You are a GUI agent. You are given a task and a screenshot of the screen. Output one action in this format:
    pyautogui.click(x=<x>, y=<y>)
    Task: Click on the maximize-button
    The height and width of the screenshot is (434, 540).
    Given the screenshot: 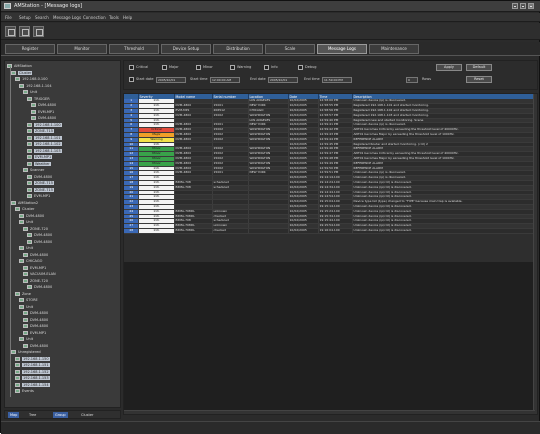 What is the action you would take?
    pyautogui.click(x=523, y=6)
    